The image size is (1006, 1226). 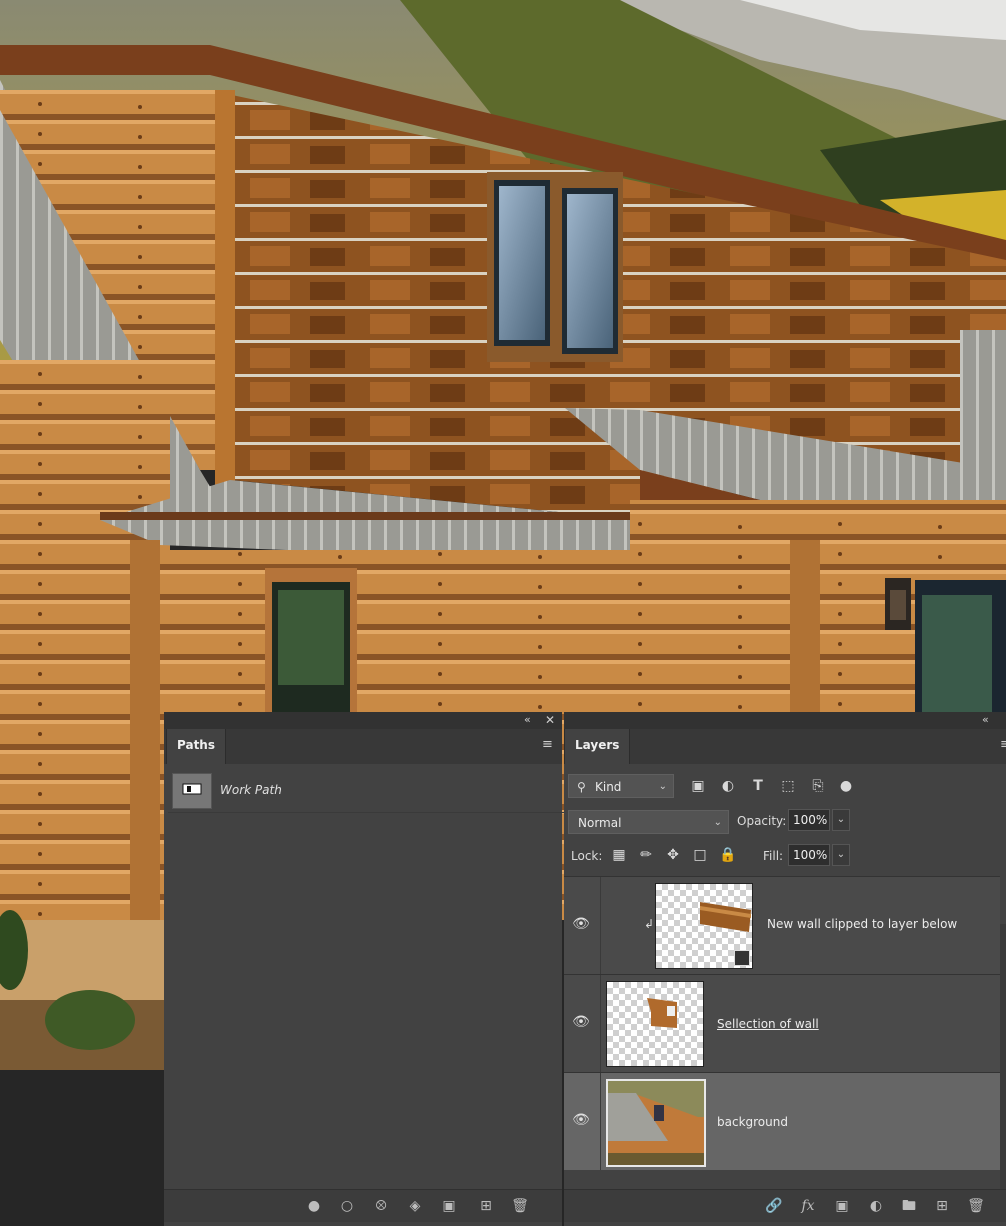 I want to click on shape-filter-icon: ⬚, so click(x=788, y=786).